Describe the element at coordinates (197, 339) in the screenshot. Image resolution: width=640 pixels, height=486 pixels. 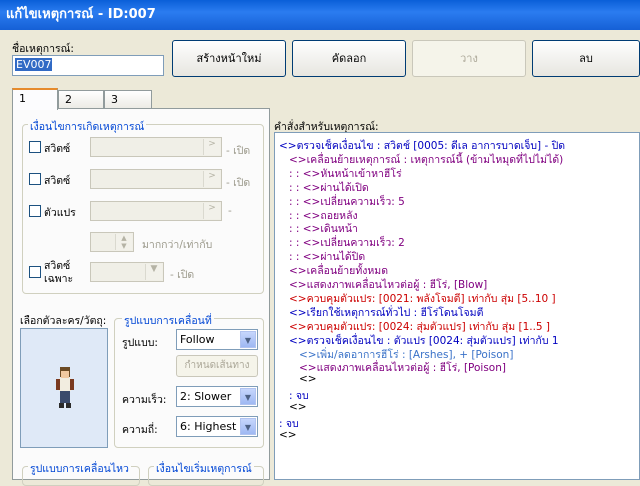
I see `movement-type-value: Follow` at that location.